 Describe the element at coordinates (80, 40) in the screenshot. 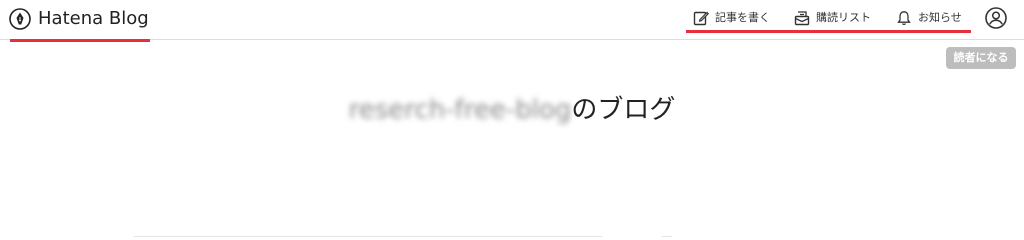

I see `logo-highlight-underline` at that location.